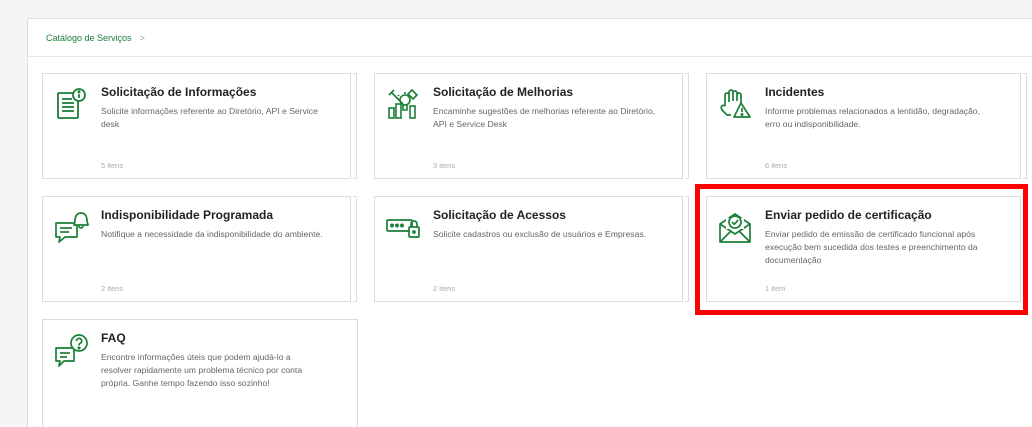  Describe the element at coordinates (735, 103) in the screenshot. I see `hand-warning-icon` at that location.